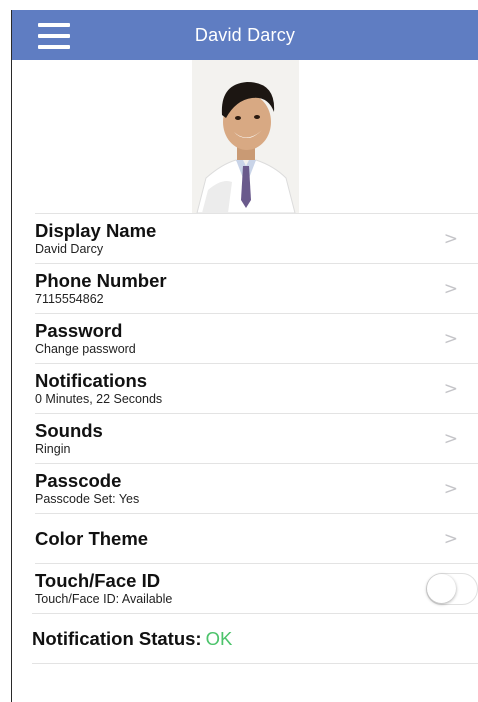  What do you see at coordinates (256, 588) in the screenshot?
I see `settings-row-touch-face-id: Touch/Face ID Touch/Face ID: Available` at bounding box center [256, 588].